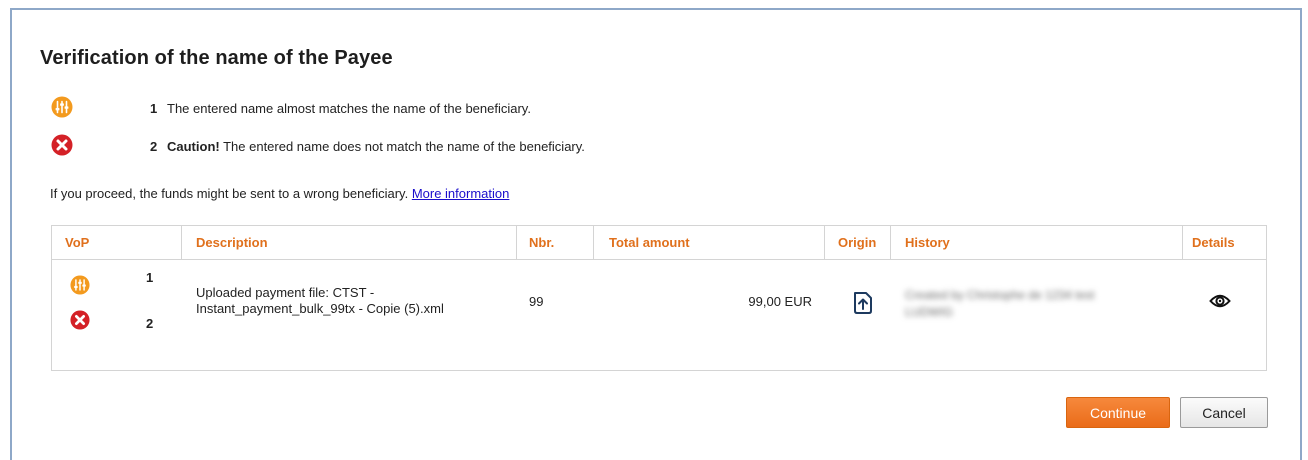 Image resolution: width=1308 pixels, height=460 pixels. What do you see at coordinates (154, 146) in the screenshot?
I see `legend-number: 2` at bounding box center [154, 146].